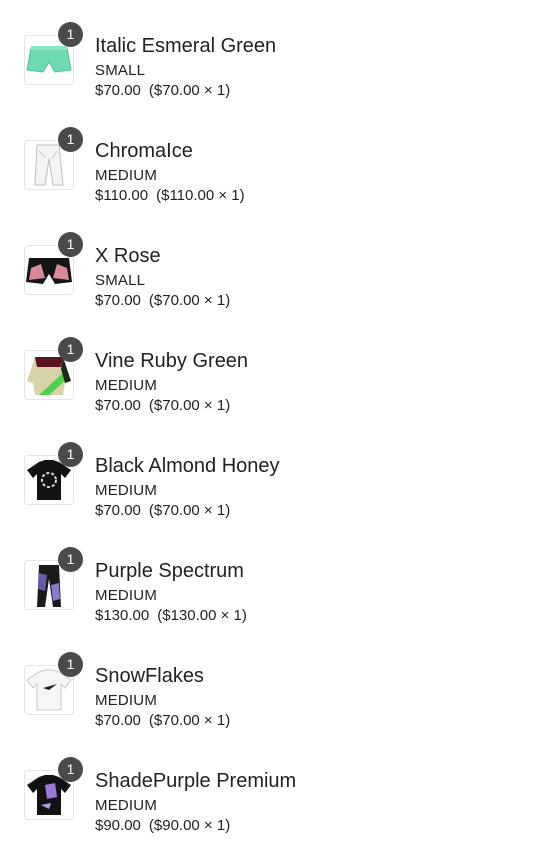 The width and height of the screenshot is (533, 841). What do you see at coordinates (122, 615) in the screenshot?
I see `line-total: $130.00` at bounding box center [122, 615].